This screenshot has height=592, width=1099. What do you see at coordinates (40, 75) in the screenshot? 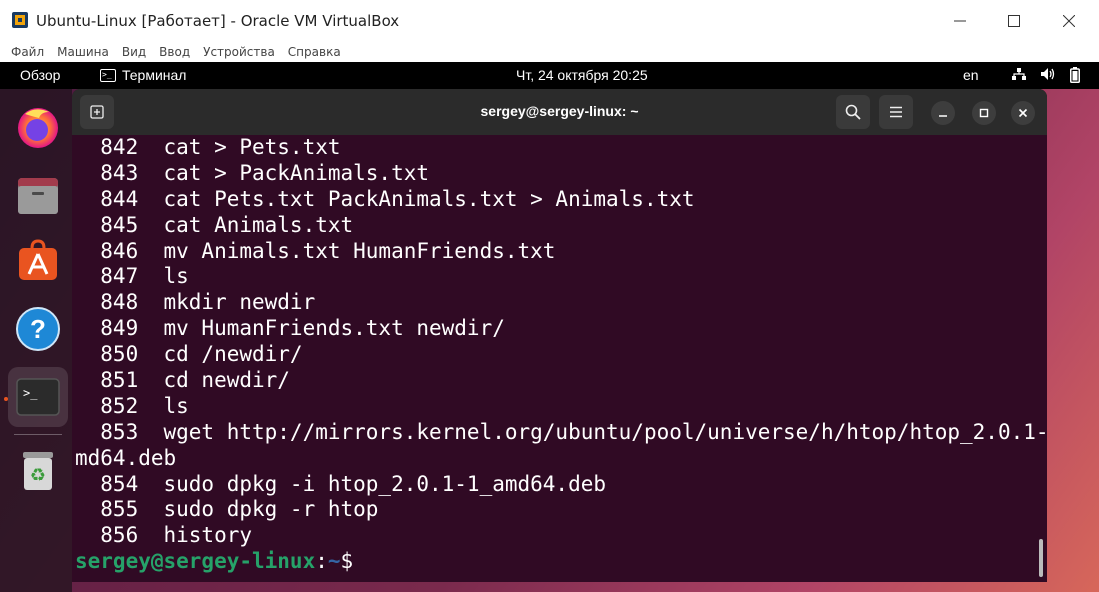
I see `activities-button: Обзор` at bounding box center [40, 75].